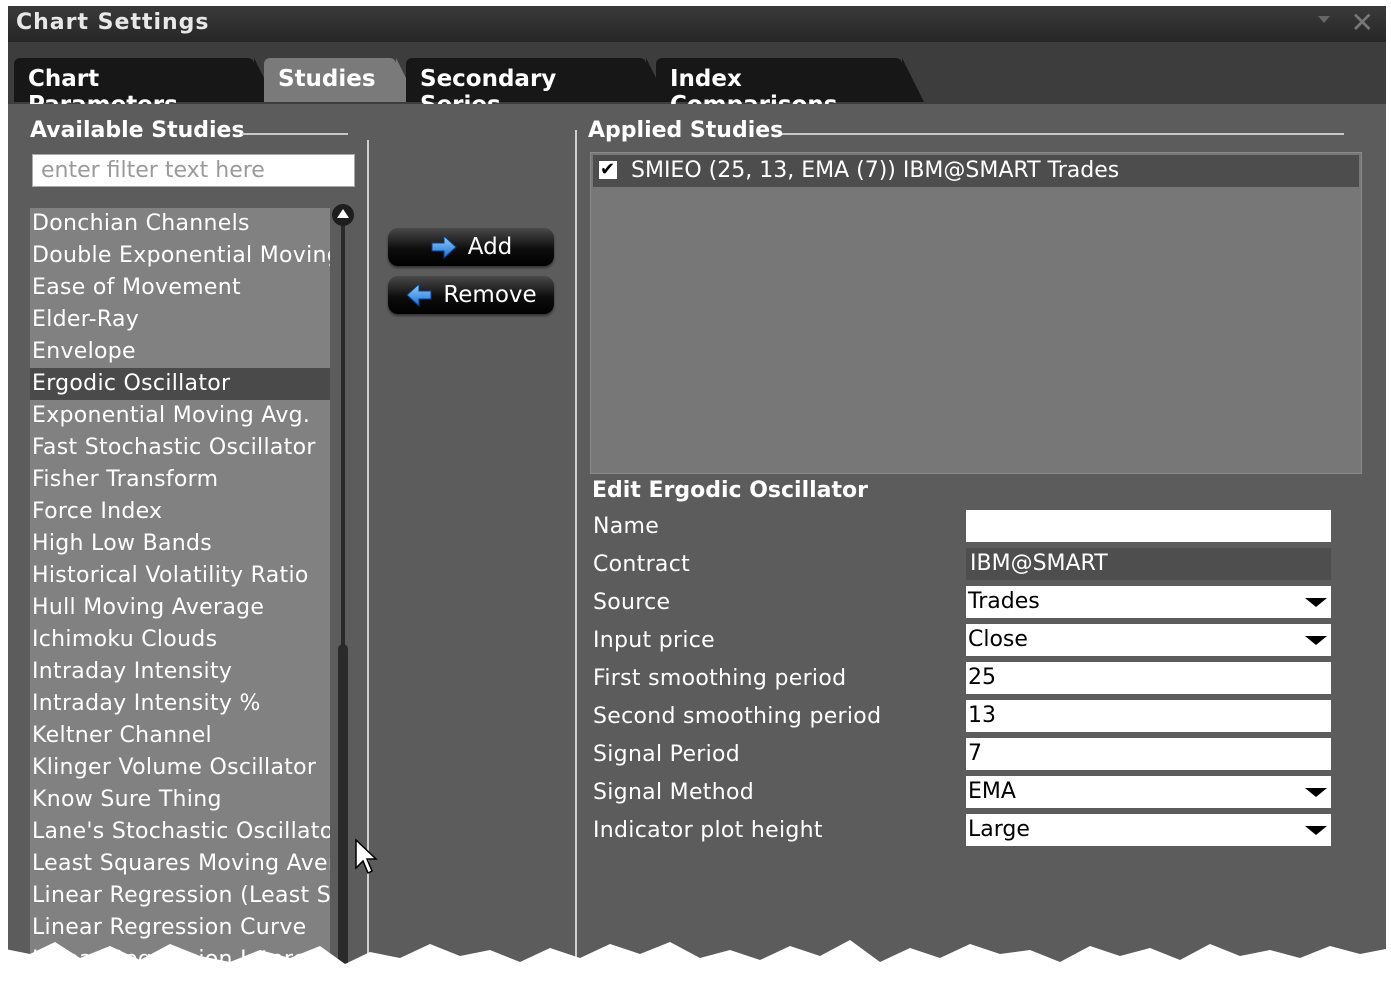 This screenshot has width=1391, height=995. What do you see at coordinates (180, 288) in the screenshot?
I see `list-item: Ease of Movement` at bounding box center [180, 288].